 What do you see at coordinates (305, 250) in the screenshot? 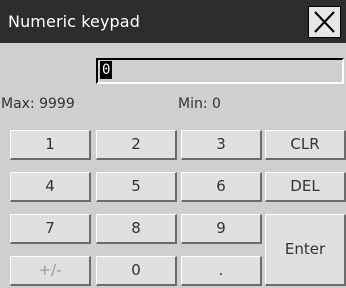
I see `enter-button: Enter` at bounding box center [305, 250].